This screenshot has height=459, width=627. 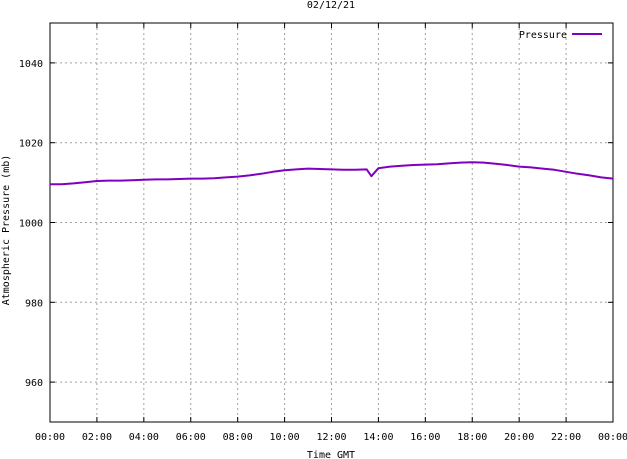 I want to click on x-tick-label: 04:00, so click(x=144, y=437).